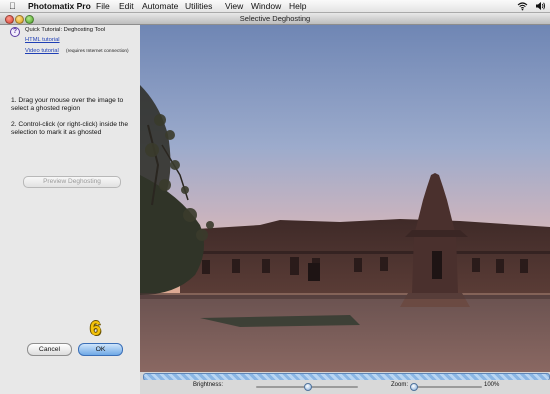 The width and height of the screenshot is (550, 394). Describe the element at coordinates (308, 387) in the screenshot. I see `brightness-slider-thumb` at that location.